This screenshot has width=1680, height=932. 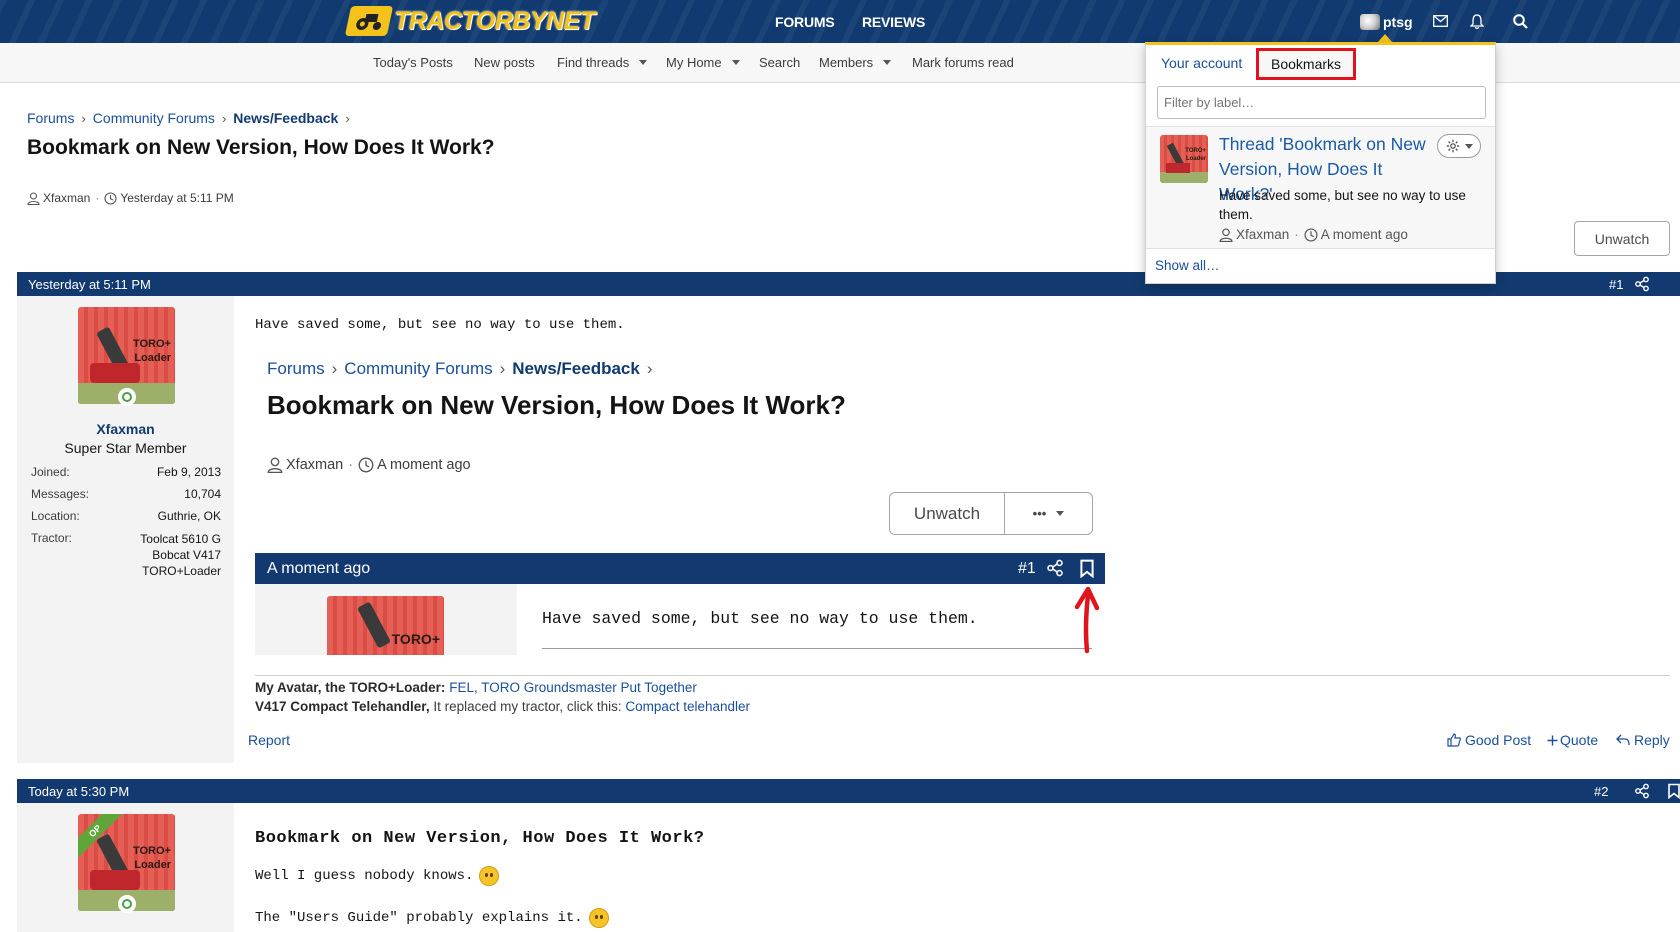 What do you see at coordinates (1039, 513) in the screenshot?
I see `embedded-more-label: •••` at bounding box center [1039, 513].